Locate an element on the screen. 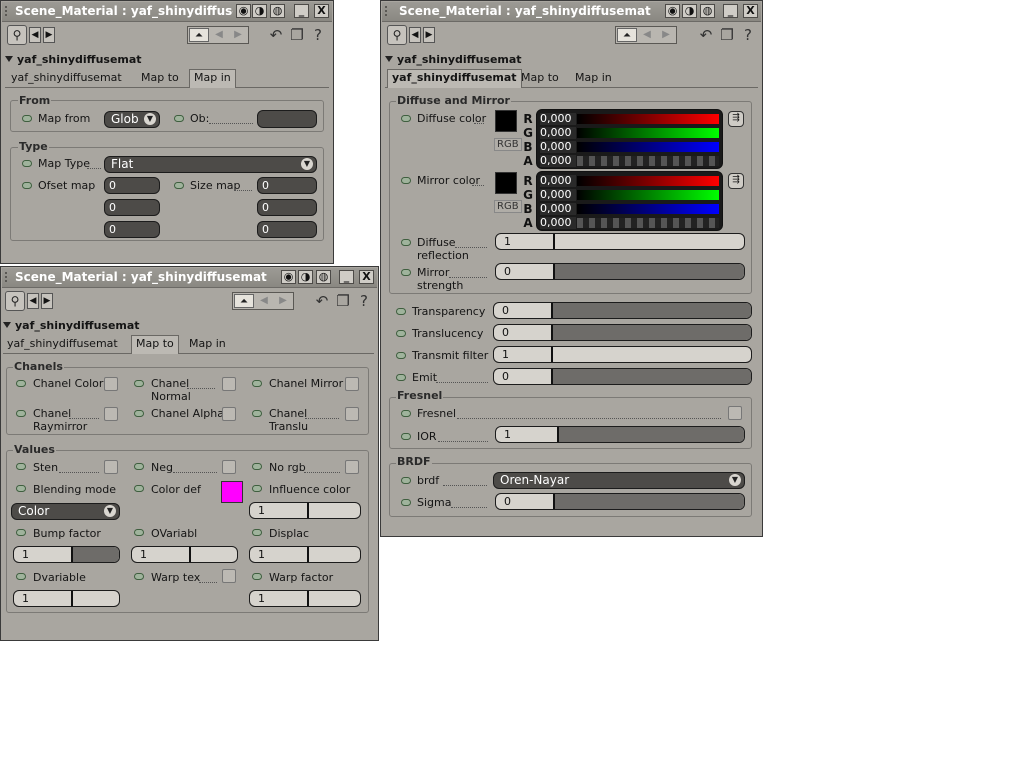 Image resolution: width=1024 pixels, height=768 pixels. size-map-toggle is located at coordinates (179, 185).